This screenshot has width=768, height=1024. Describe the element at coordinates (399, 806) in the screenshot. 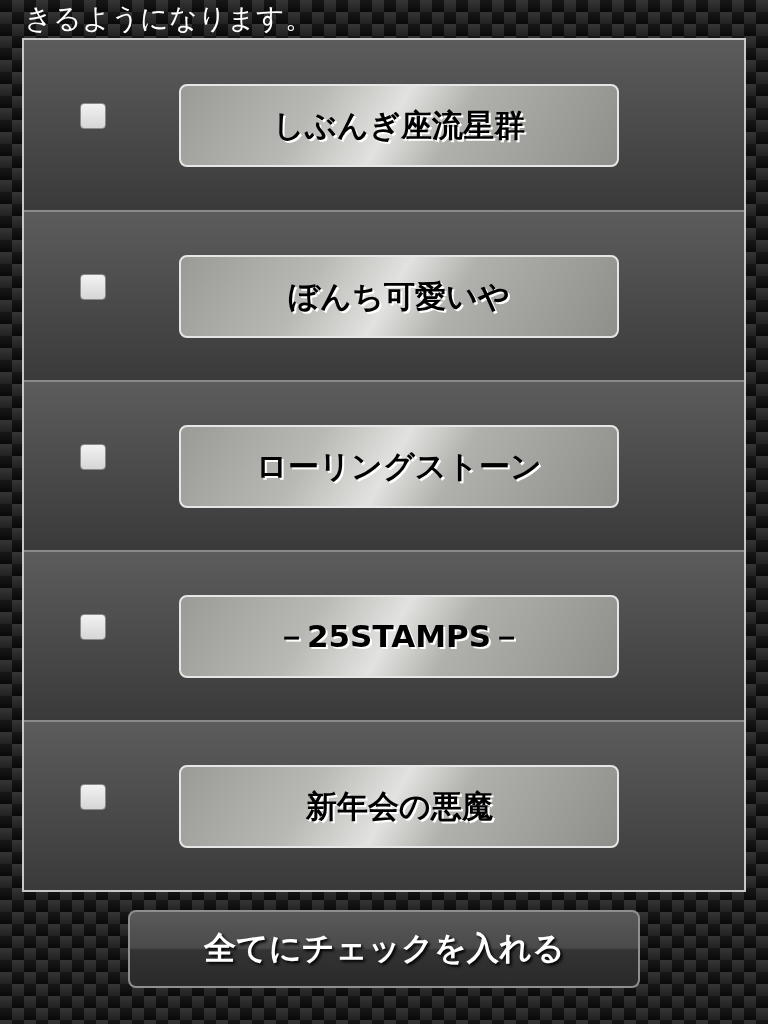

I see `item-button: 新年会の悪魔` at that location.